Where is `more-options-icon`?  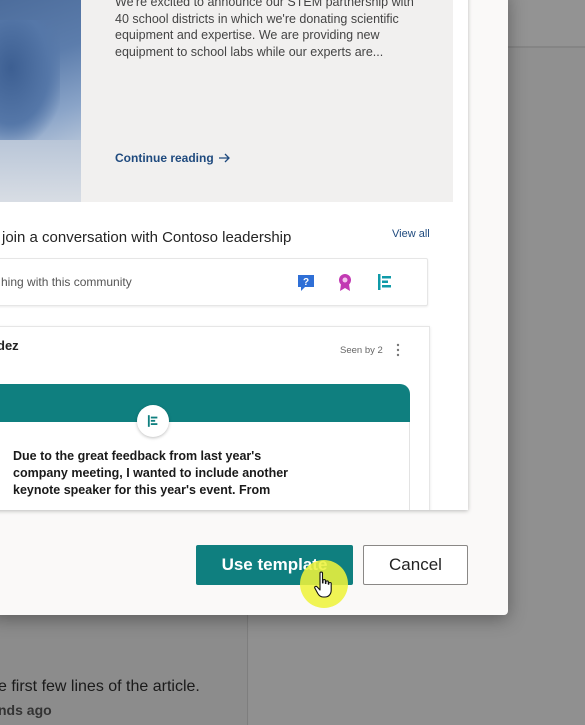 more-options-icon is located at coordinates (398, 350).